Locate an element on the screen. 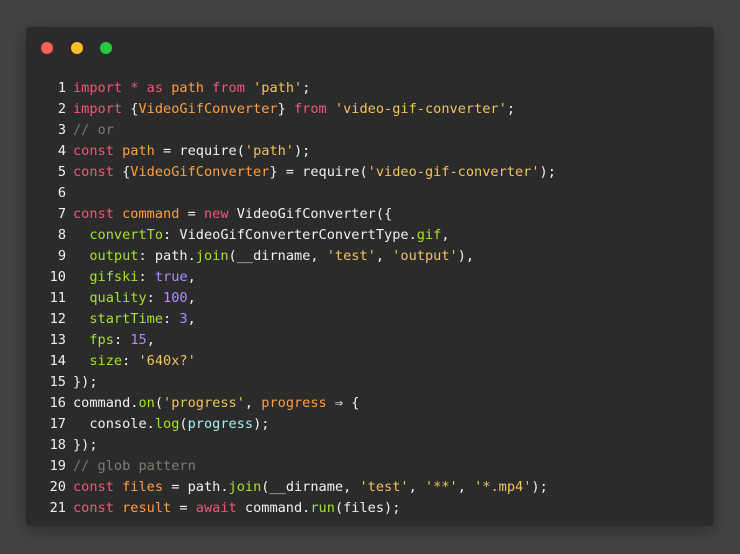 The width and height of the screenshot is (740, 554). code-token: ⇒ { is located at coordinates (343, 403).